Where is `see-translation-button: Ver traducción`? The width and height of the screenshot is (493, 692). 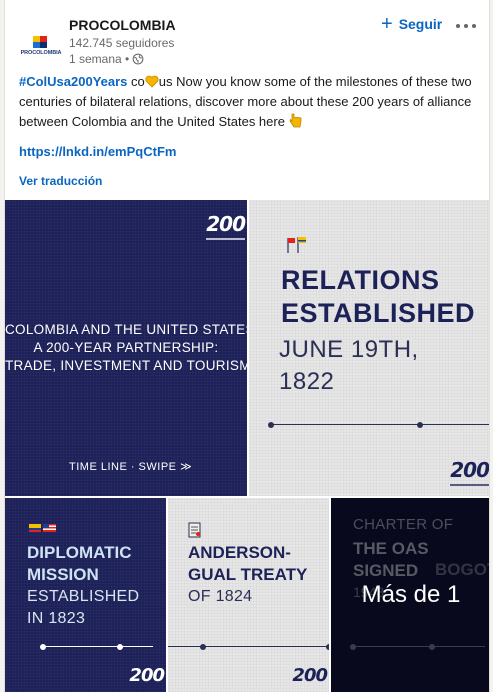 see-translation-button: Ver traducción is located at coordinates (60, 181).